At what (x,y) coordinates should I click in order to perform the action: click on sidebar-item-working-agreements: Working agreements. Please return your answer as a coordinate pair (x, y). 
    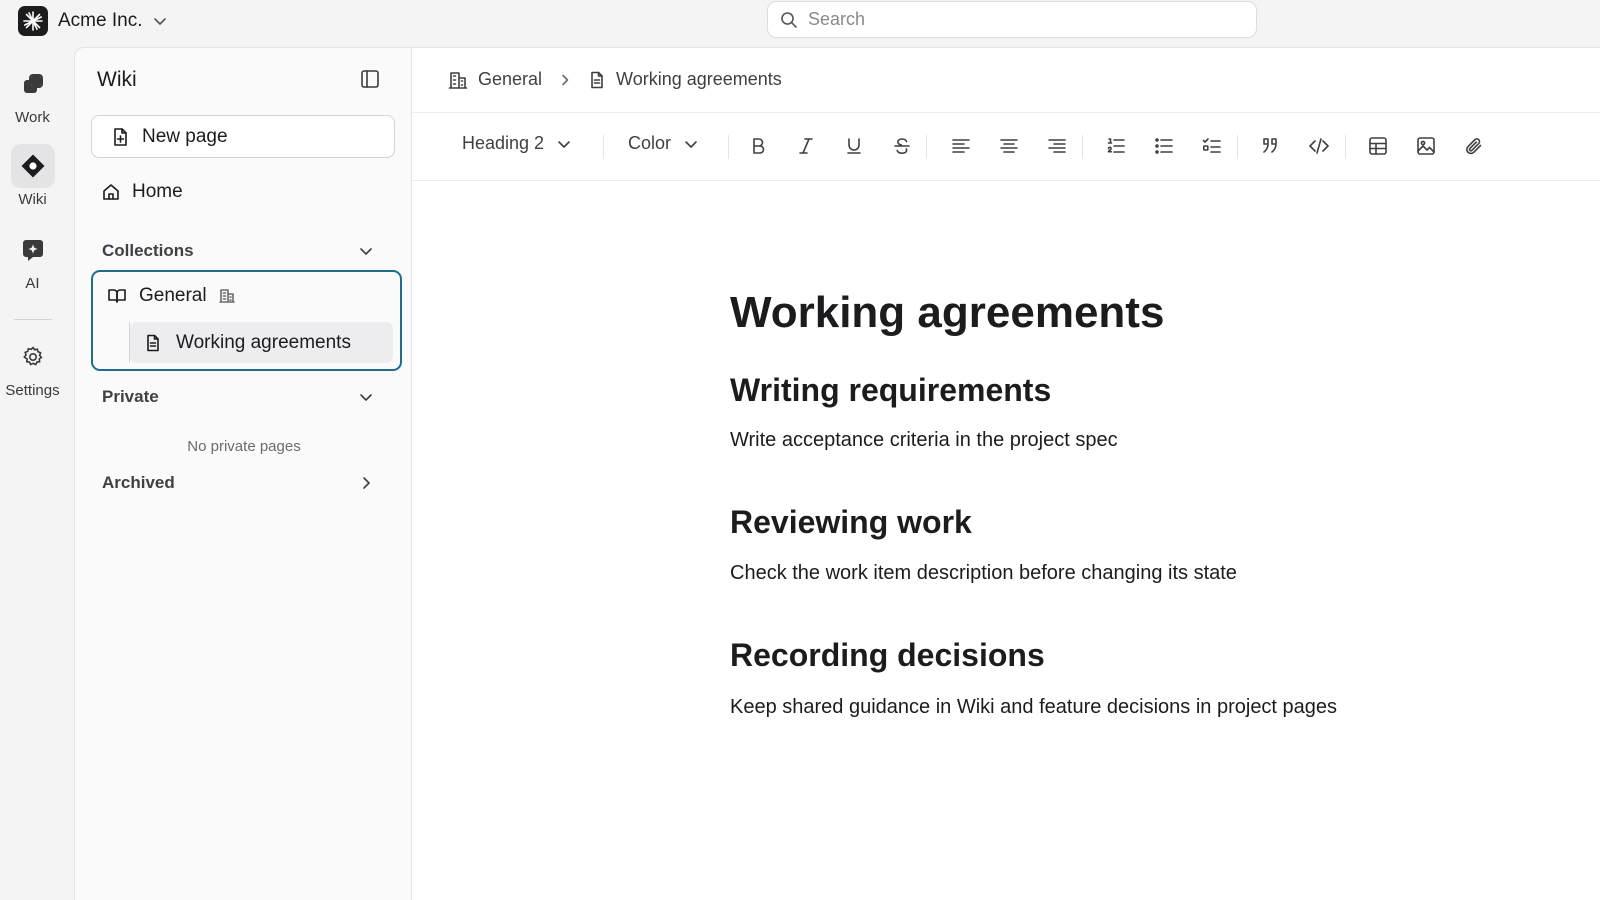
    Looking at the image, I should click on (261, 342).